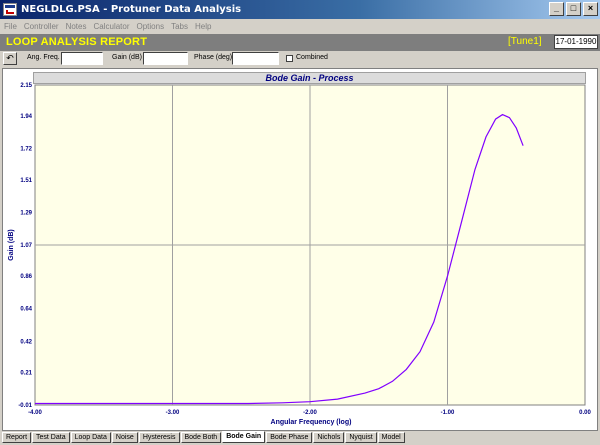  Describe the element at coordinates (244, 437) in the screenshot. I see `tab-bode-gain: Bode Gain` at that location.